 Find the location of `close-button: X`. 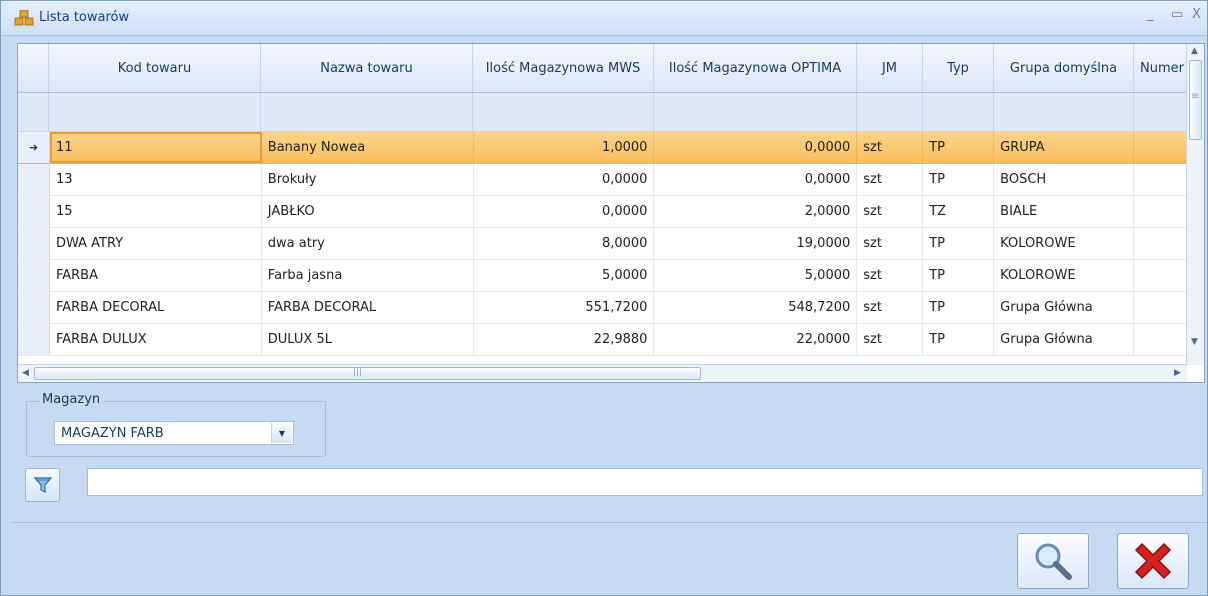

close-button: X is located at coordinates (1196, 14).